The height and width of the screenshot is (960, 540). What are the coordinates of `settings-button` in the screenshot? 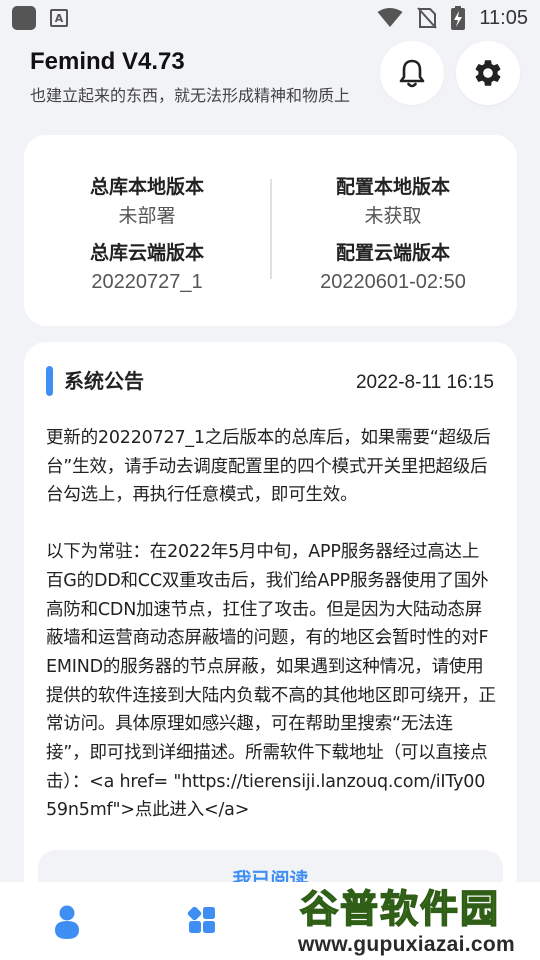 It's located at (488, 73).